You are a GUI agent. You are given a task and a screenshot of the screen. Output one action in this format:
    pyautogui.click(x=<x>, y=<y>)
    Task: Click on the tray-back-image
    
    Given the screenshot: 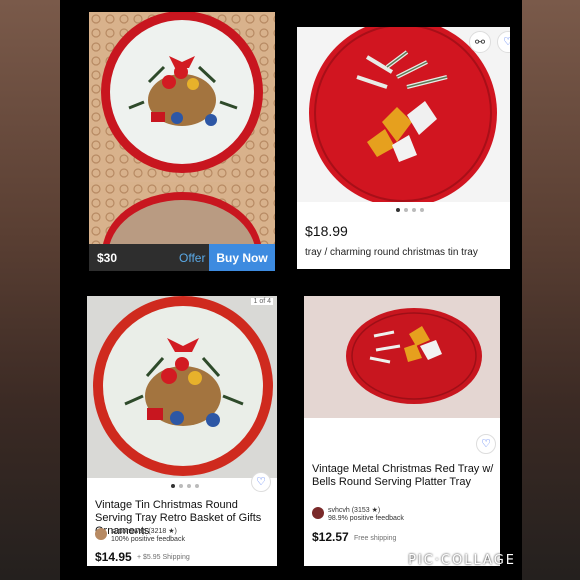 What is the action you would take?
    pyautogui.click(x=182, y=226)
    